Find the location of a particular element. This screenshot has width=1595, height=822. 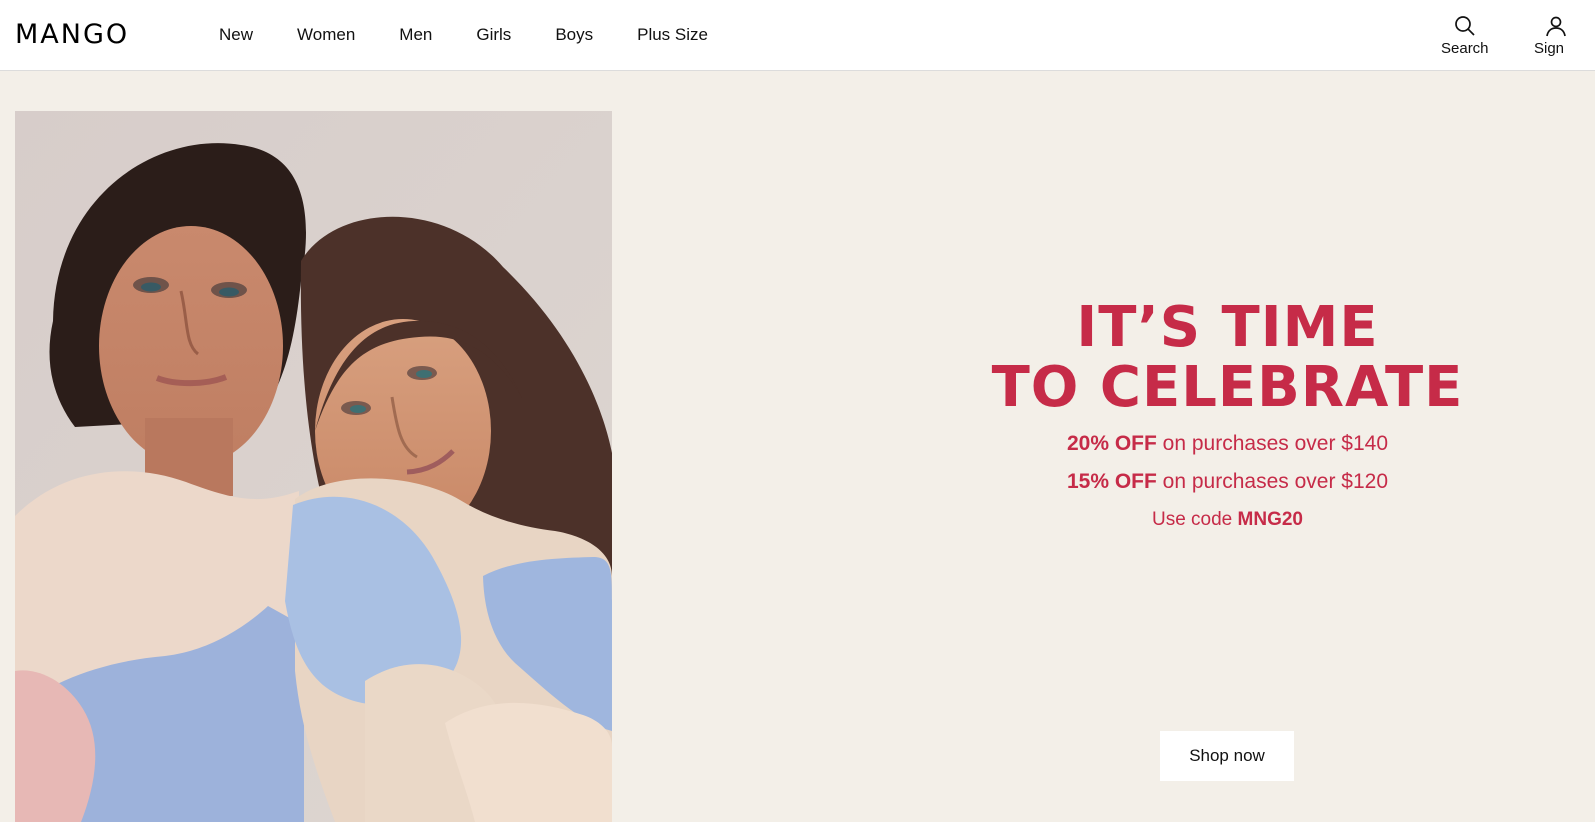

promo-offer-2: 15% OFF on purchases over $120 is located at coordinates (1227, 481).